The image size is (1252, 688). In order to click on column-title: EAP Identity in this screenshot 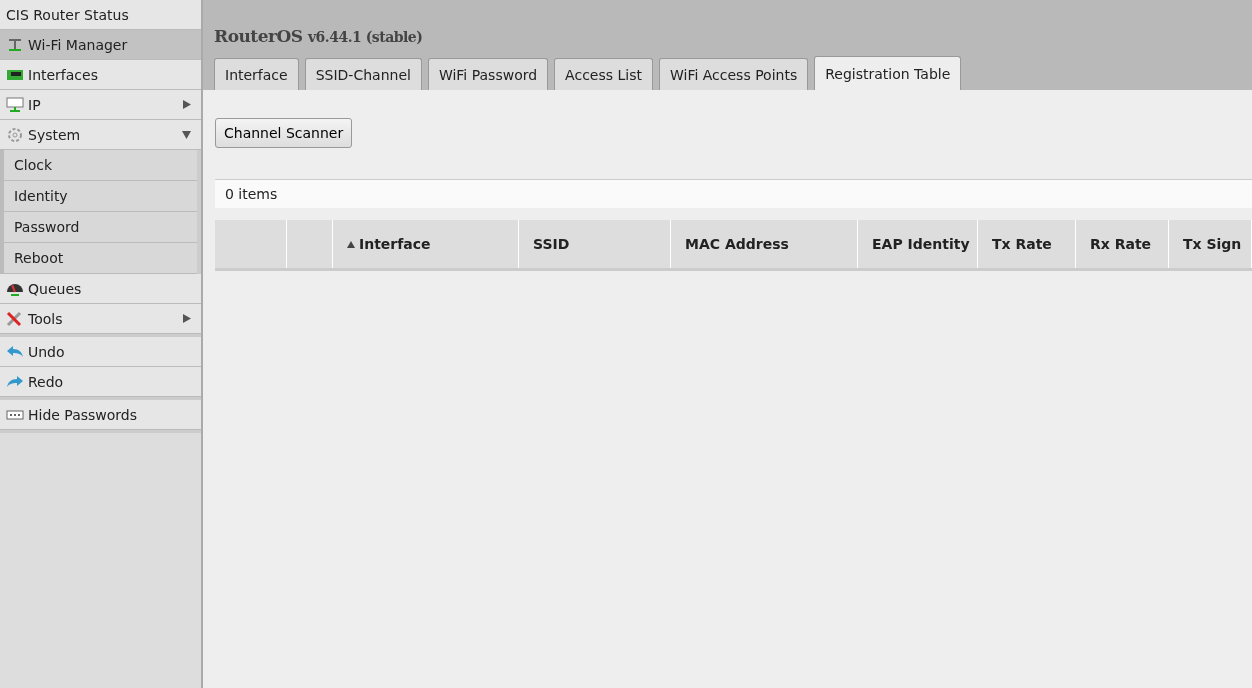, I will do `click(921, 244)`.